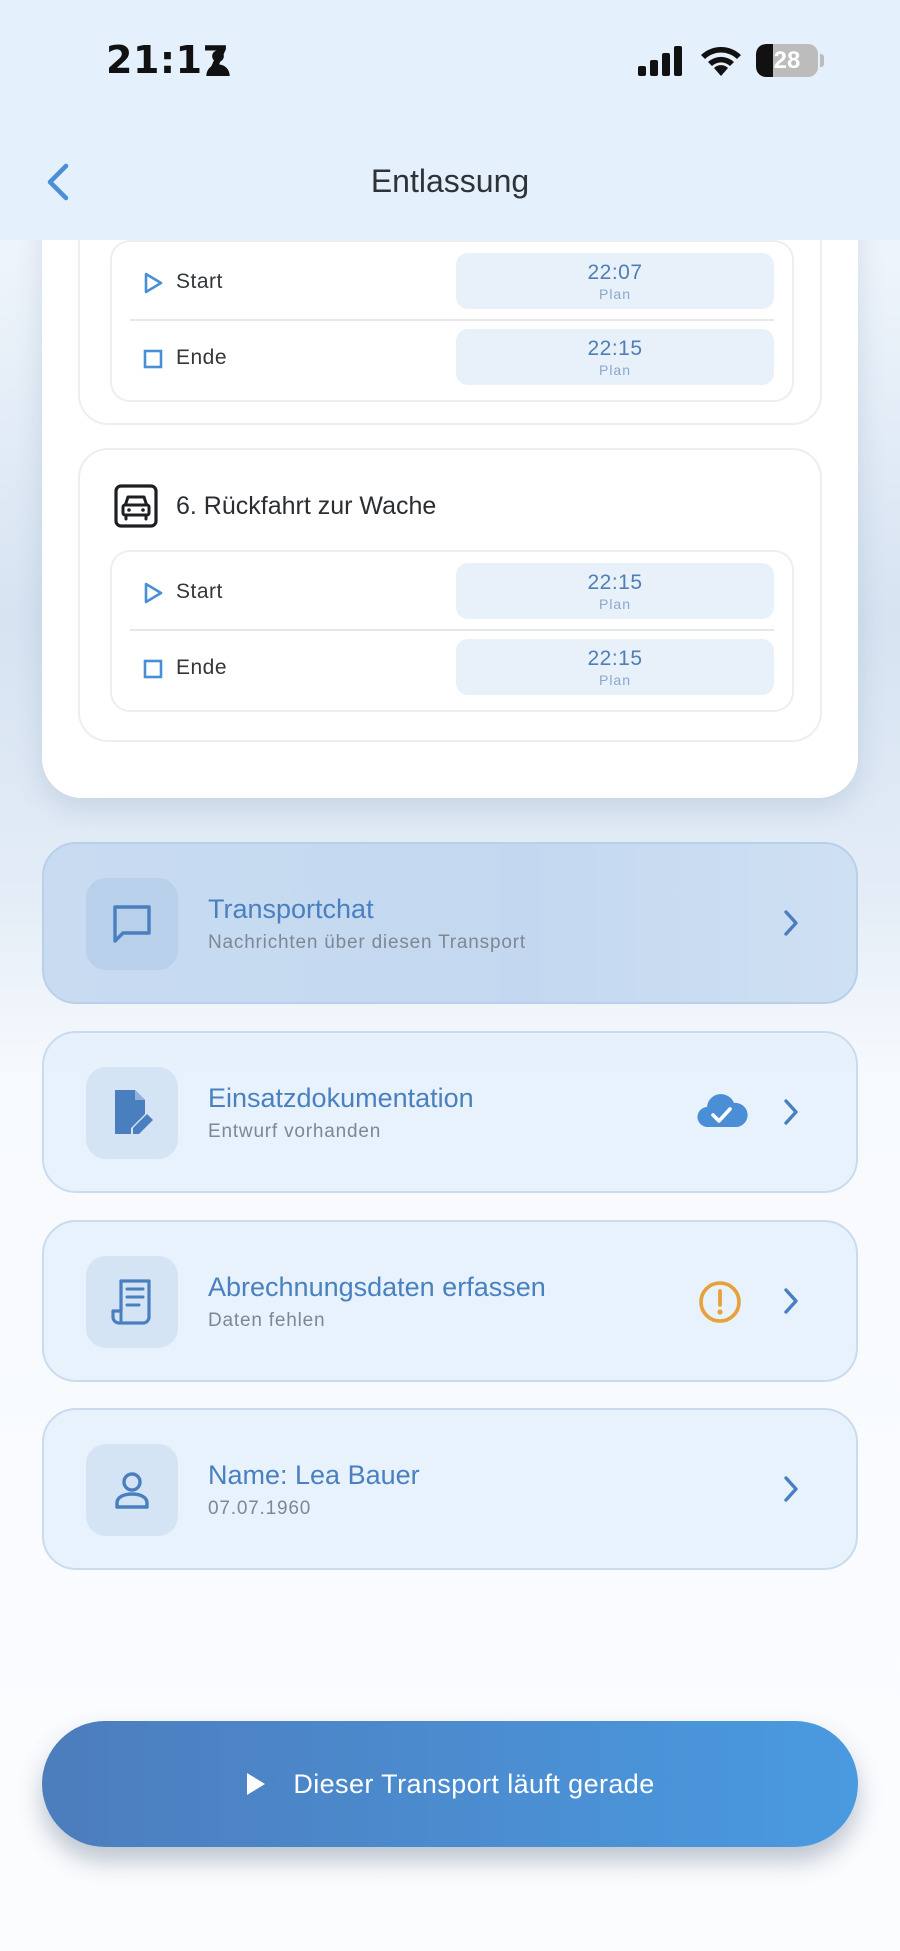 Image resolution: width=900 pixels, height=1951 pixels. I want to click on cloud-check-icon, so click(722, 1111).